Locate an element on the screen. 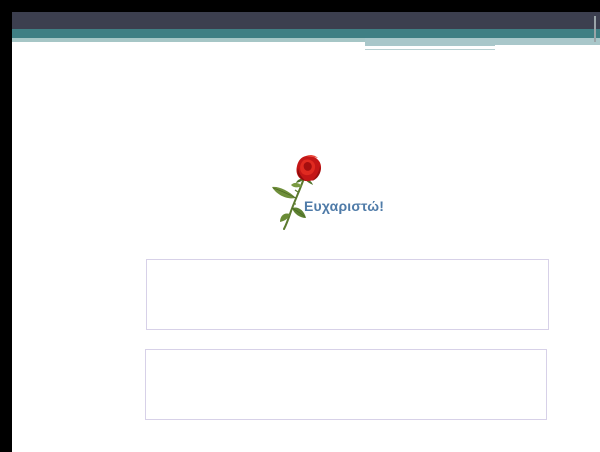 The width and height of the screenshot is (600, 452). header-rule-thin is located at coordinates (547, 45).